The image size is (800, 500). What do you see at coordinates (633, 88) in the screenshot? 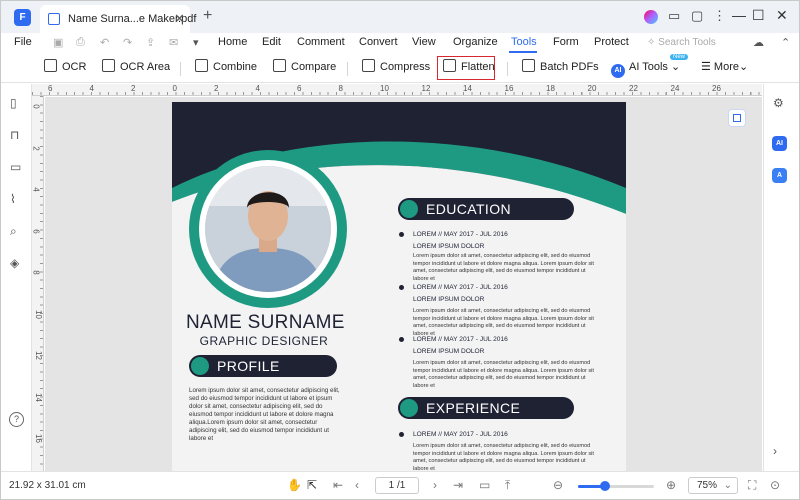
I see `ruler-label: 22` at bounding box center [633, 88].